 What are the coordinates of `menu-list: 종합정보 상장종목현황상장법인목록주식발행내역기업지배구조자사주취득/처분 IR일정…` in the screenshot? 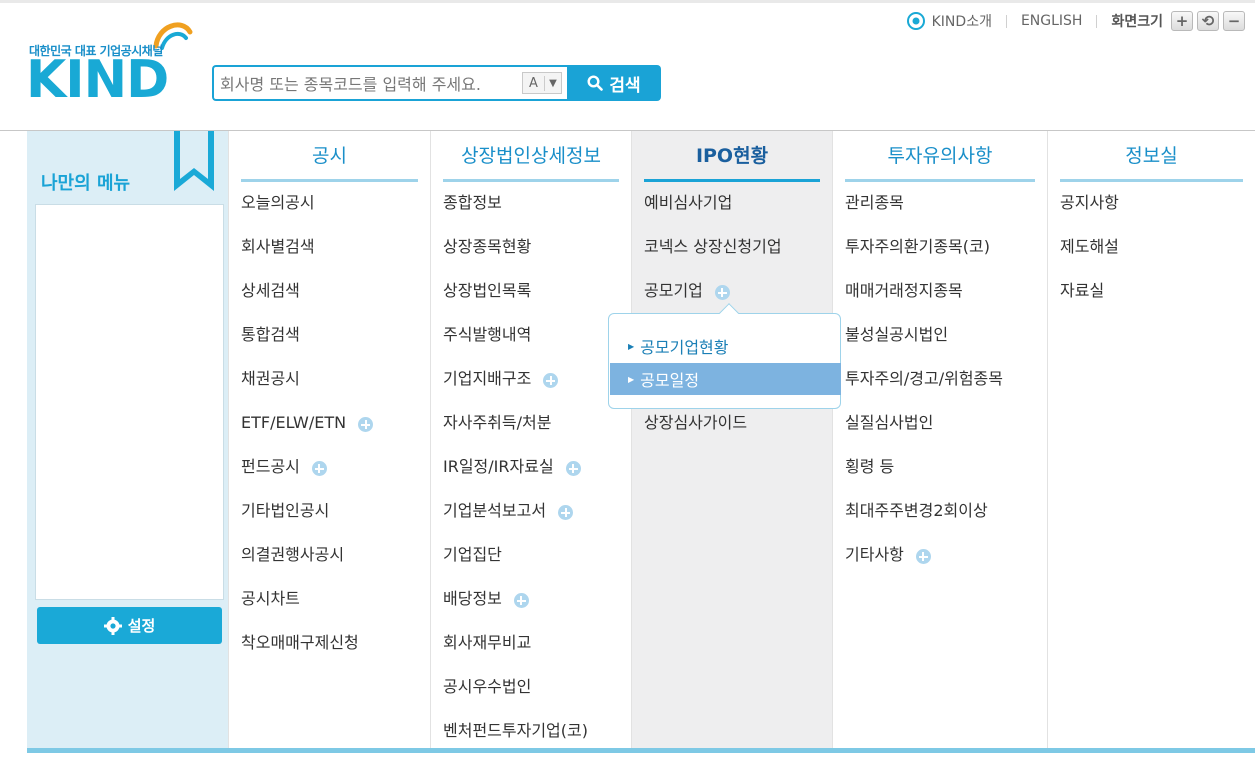 It's located at (515, 476).